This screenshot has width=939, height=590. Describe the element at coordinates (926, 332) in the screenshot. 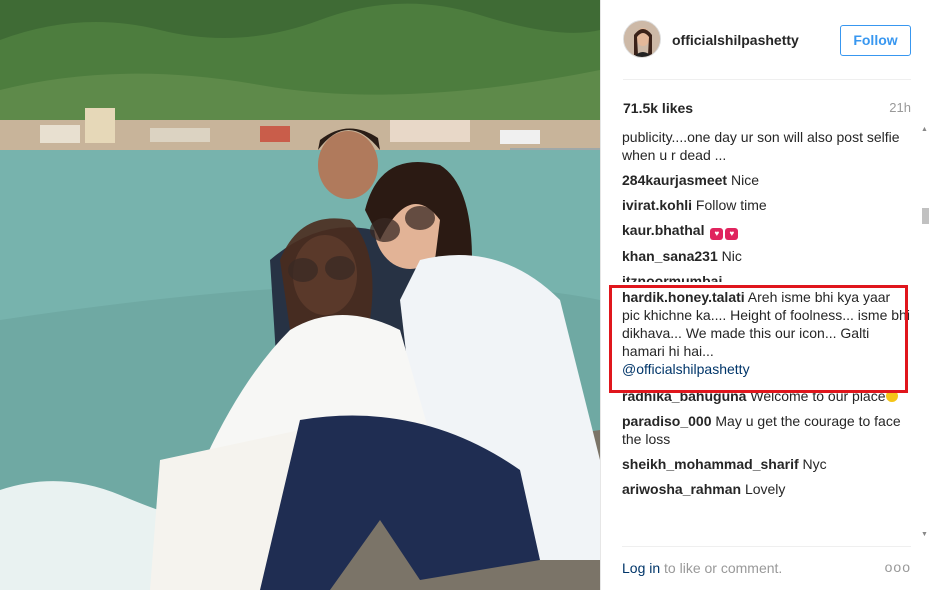

I see `comments-scrollbar: ▲ ▼` at that location.